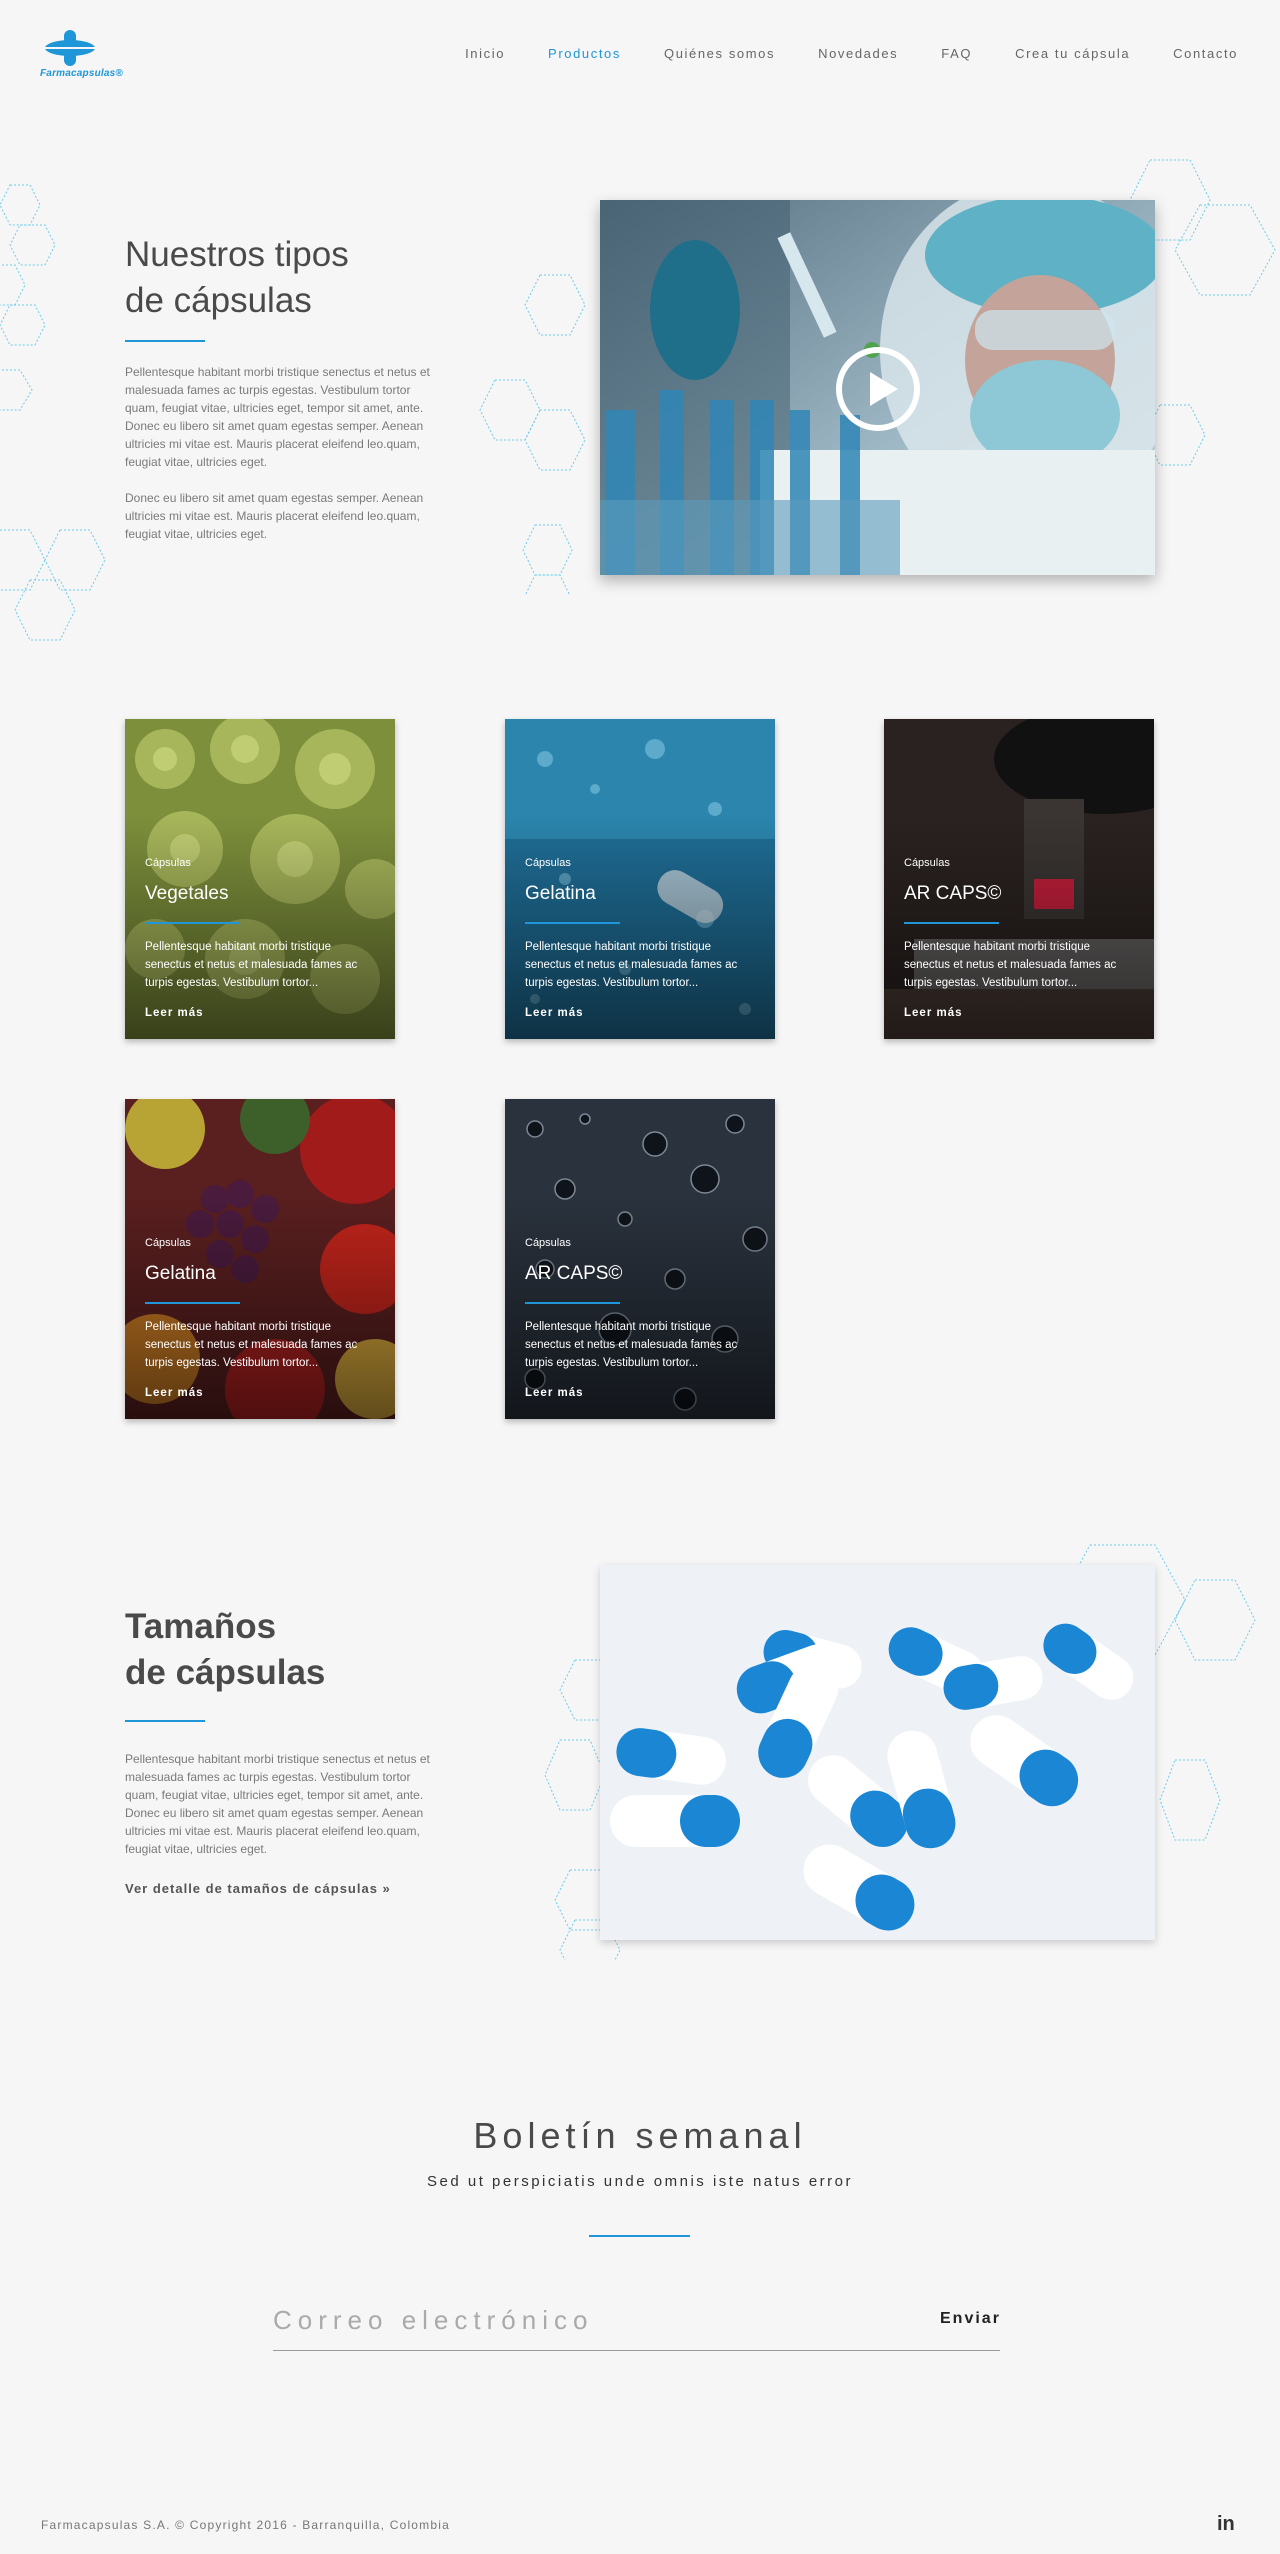  Describe the element at coordinates (285, 1650) in the screenshot. I see `sizes-title: Tamaños de cápsulas` at that location.